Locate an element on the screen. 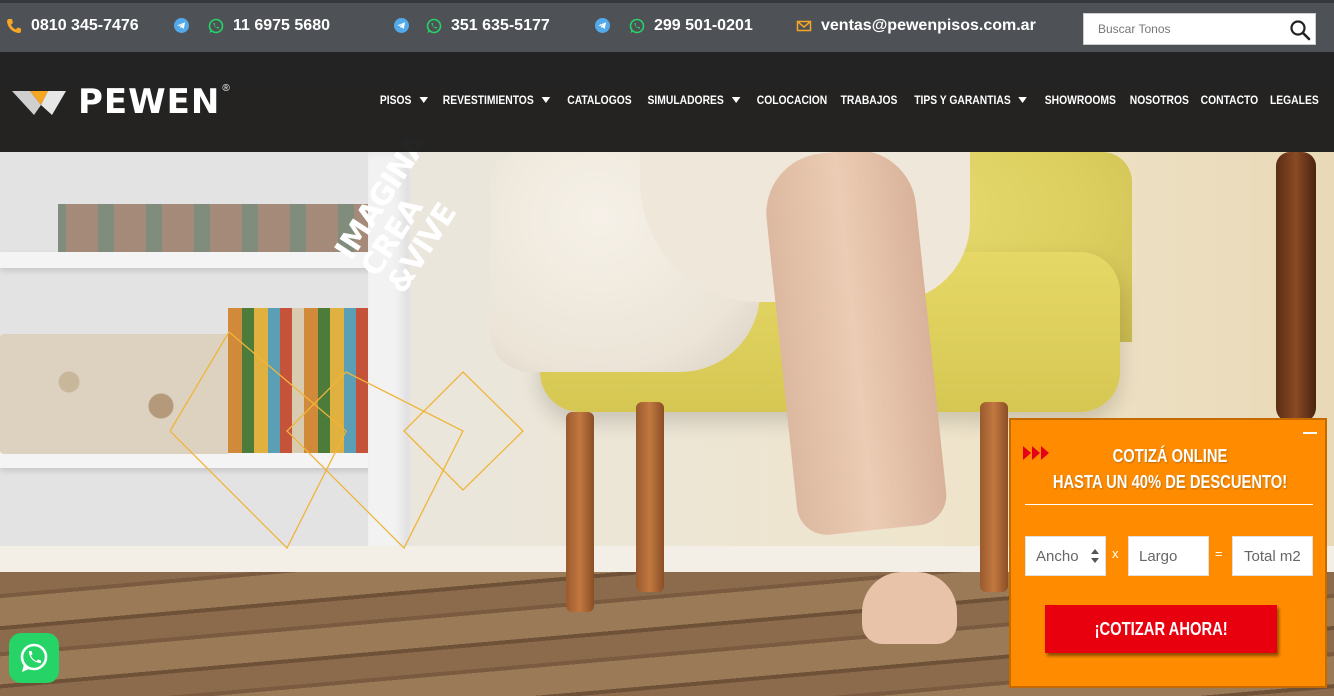  nav-legales: LEGALES is located at coordinates (1294, 100).